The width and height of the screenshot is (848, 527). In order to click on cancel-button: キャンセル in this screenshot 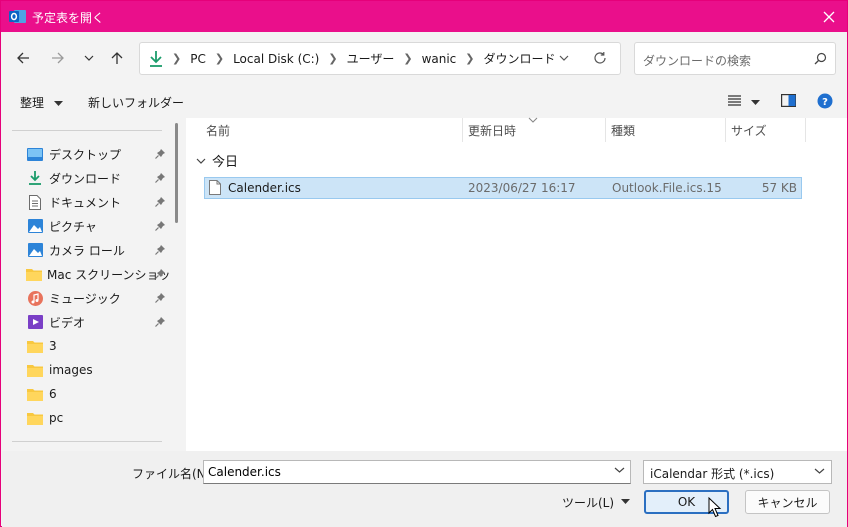, I will do `click(787, 502)`.